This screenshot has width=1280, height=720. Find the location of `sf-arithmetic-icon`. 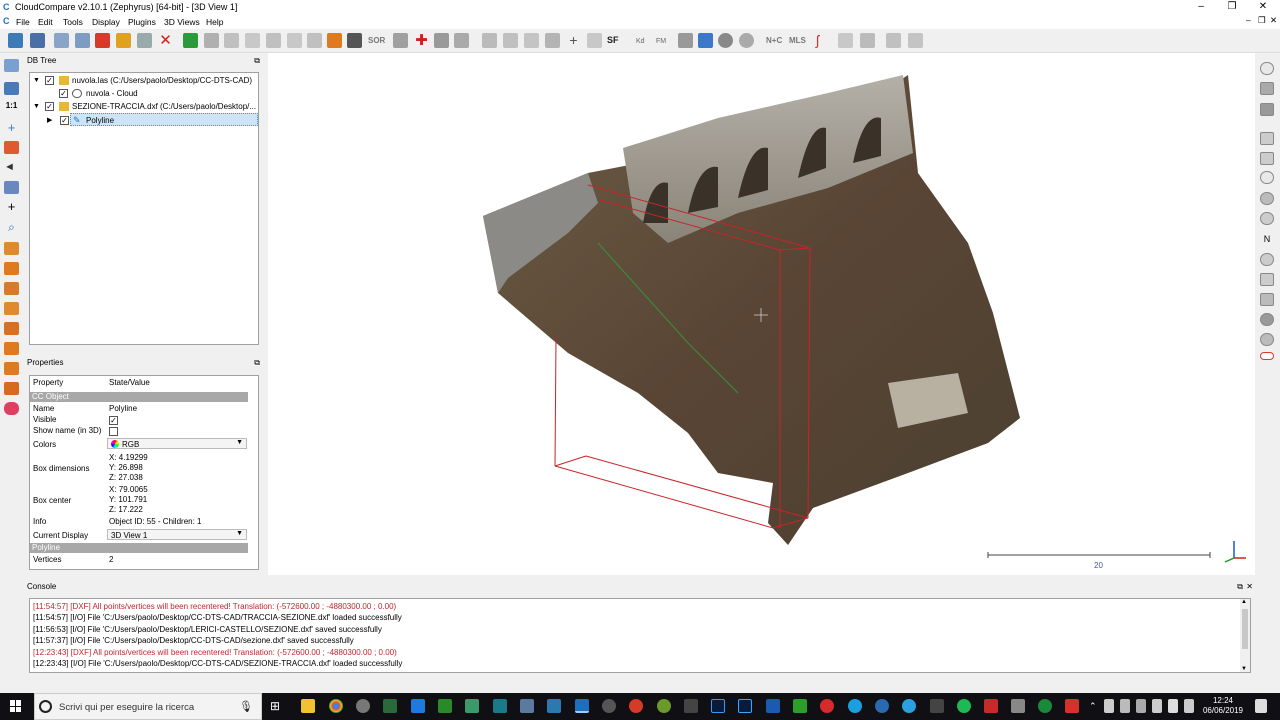

sf-arithmetic-icon is located at coordinates (552, 40).